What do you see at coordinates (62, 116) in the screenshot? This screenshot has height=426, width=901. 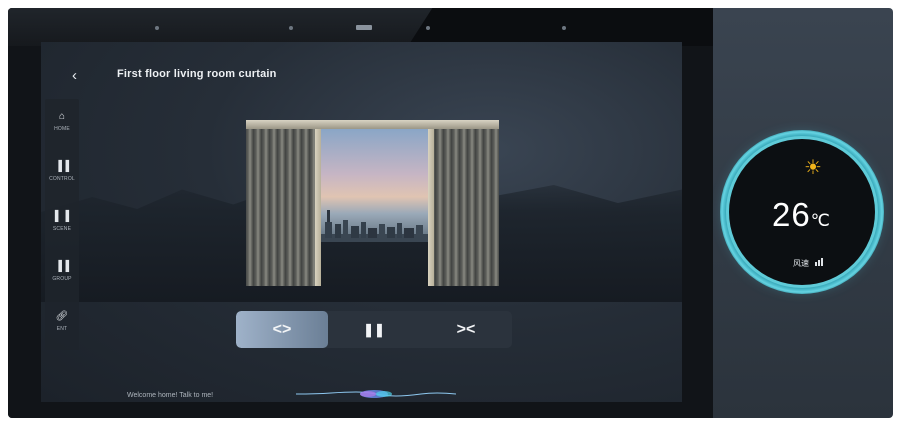 I see `home-icon: ⌂` at bounding box center [62, 116].